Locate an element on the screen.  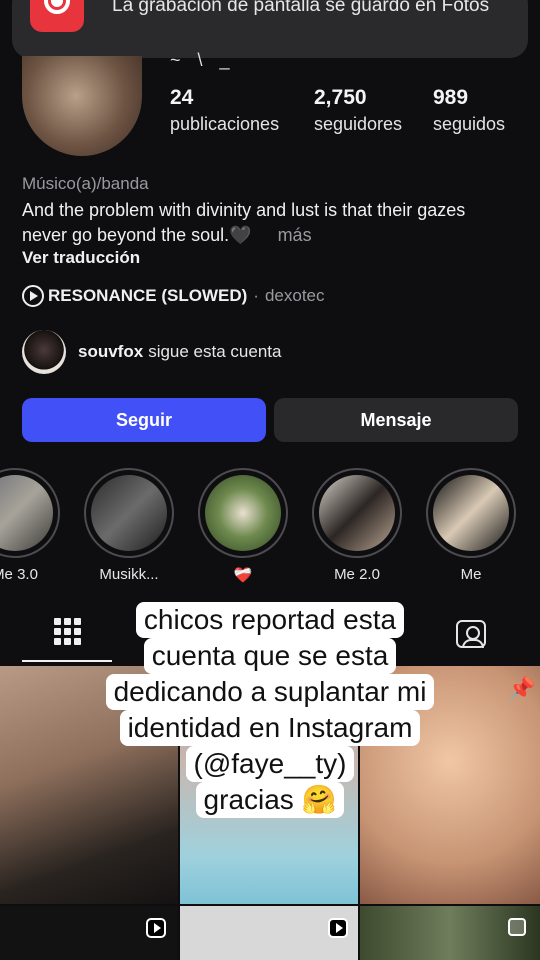
highlight-label: Me is located at coordinates (471, 574).